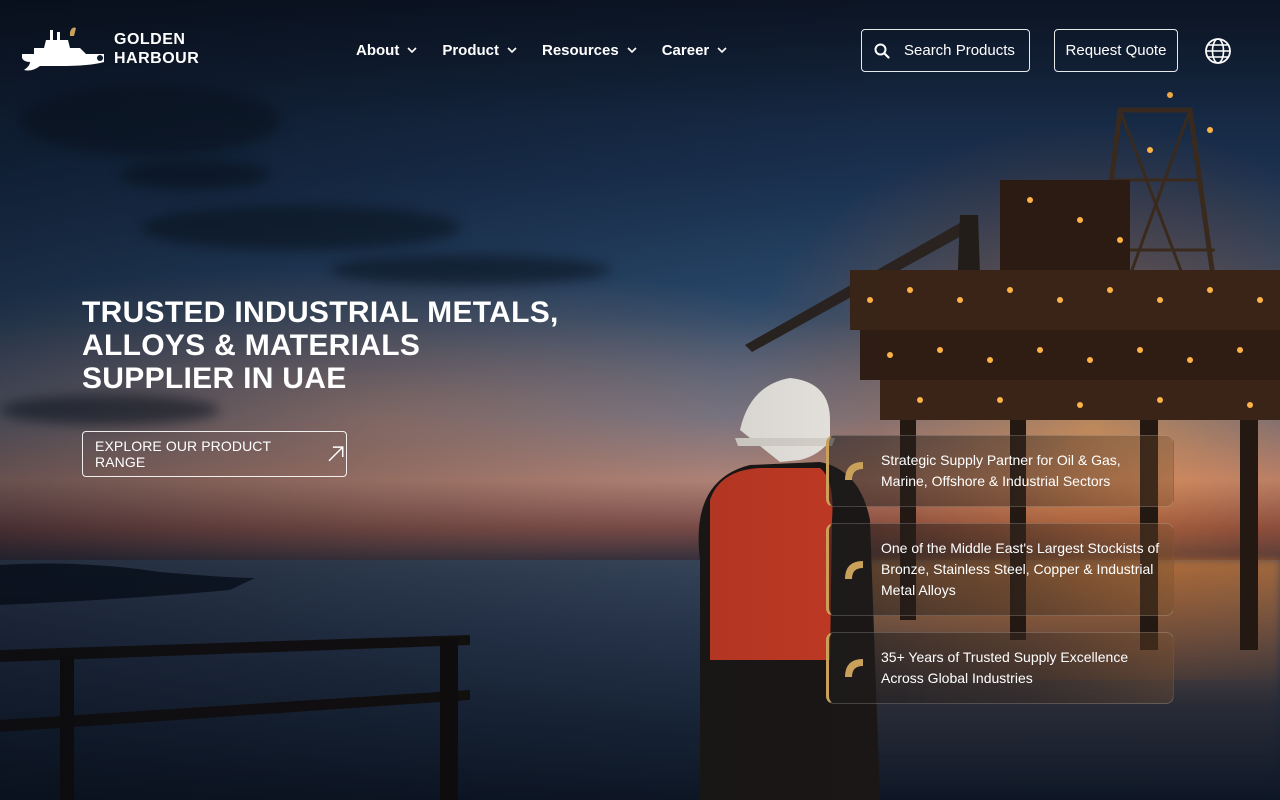 The width and height of the screenshot is (1280, 800). What do you see at coordinates (378, 50) in the screenshot?
I see `nav-item-label: About` at bounding box center [378, 50].